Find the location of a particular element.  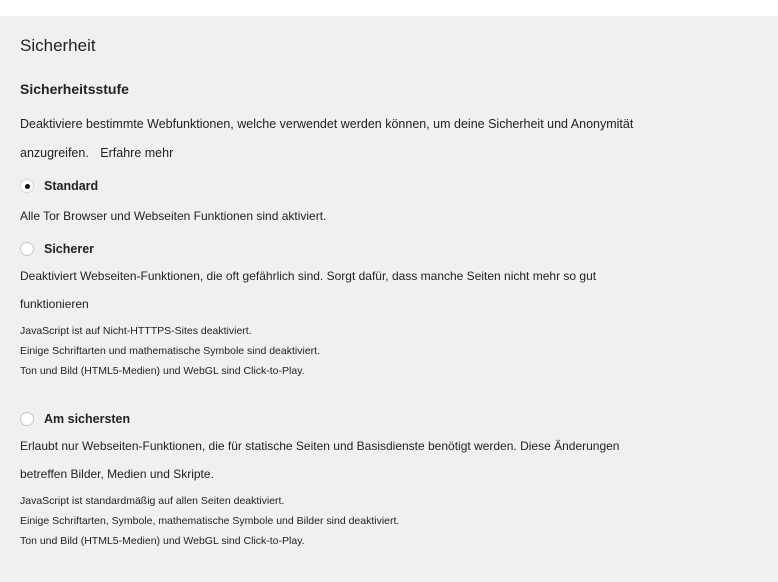

safest-description-line-2: betreffen Bilder, Medien und Skripte. is located at coordinates (117, 474).